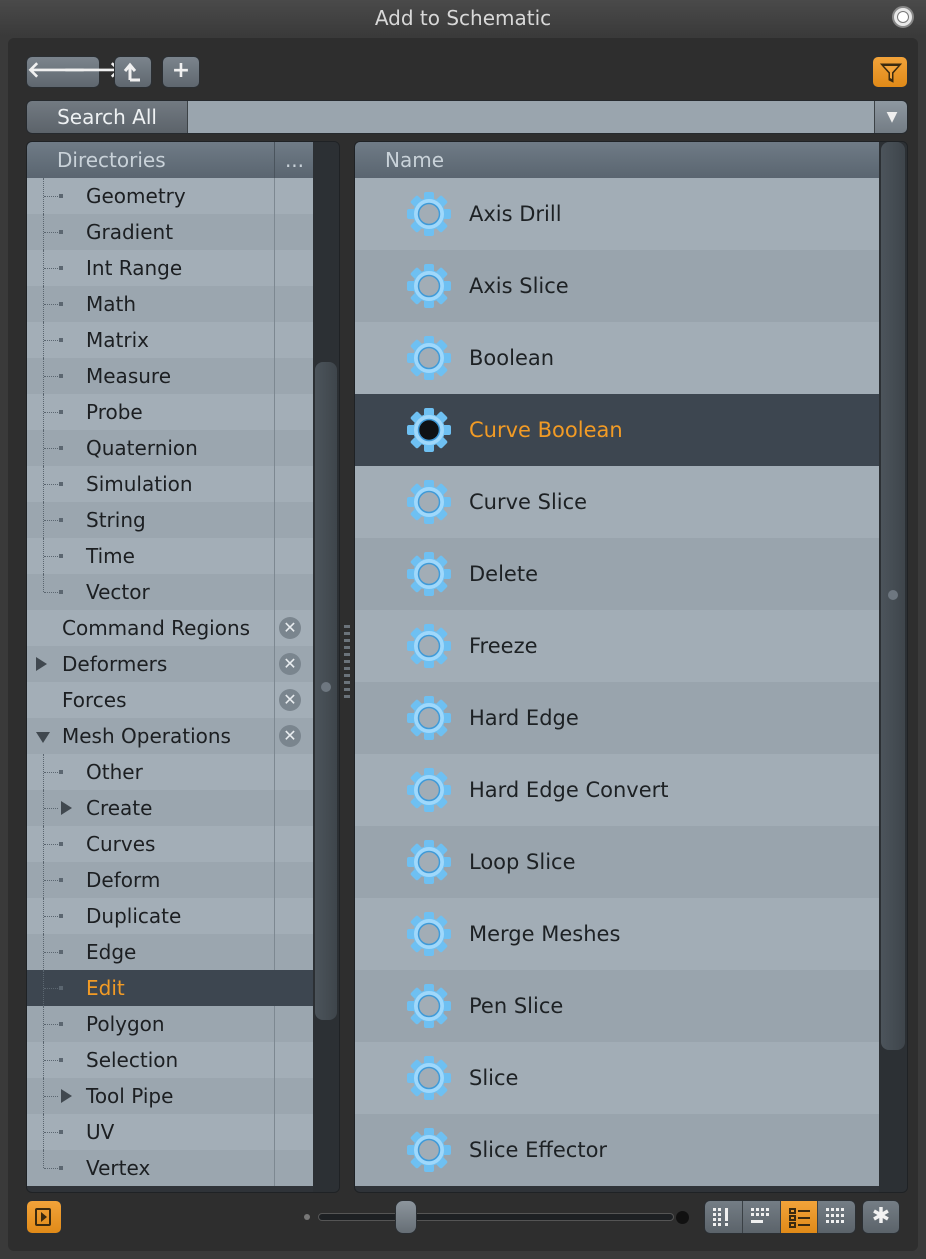  Describe the element at coordinates (617, 646) in the screenshot. I see `list-item: Freeze` at that location.